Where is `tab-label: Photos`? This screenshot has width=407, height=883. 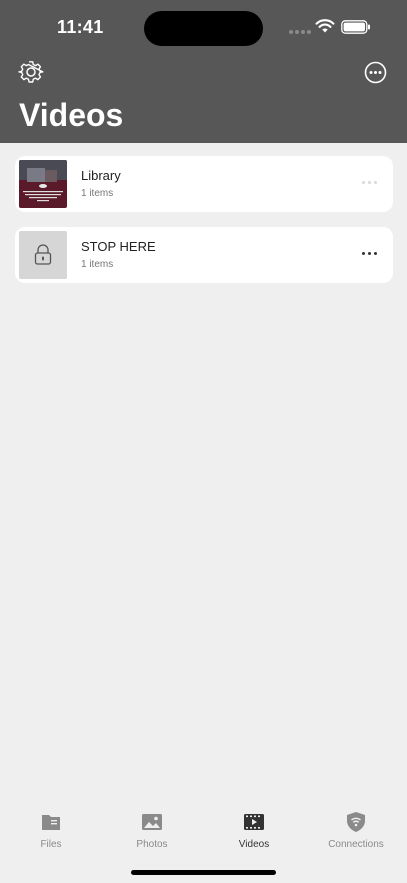
tab-label: Photos is located at coordinates (152, 844).